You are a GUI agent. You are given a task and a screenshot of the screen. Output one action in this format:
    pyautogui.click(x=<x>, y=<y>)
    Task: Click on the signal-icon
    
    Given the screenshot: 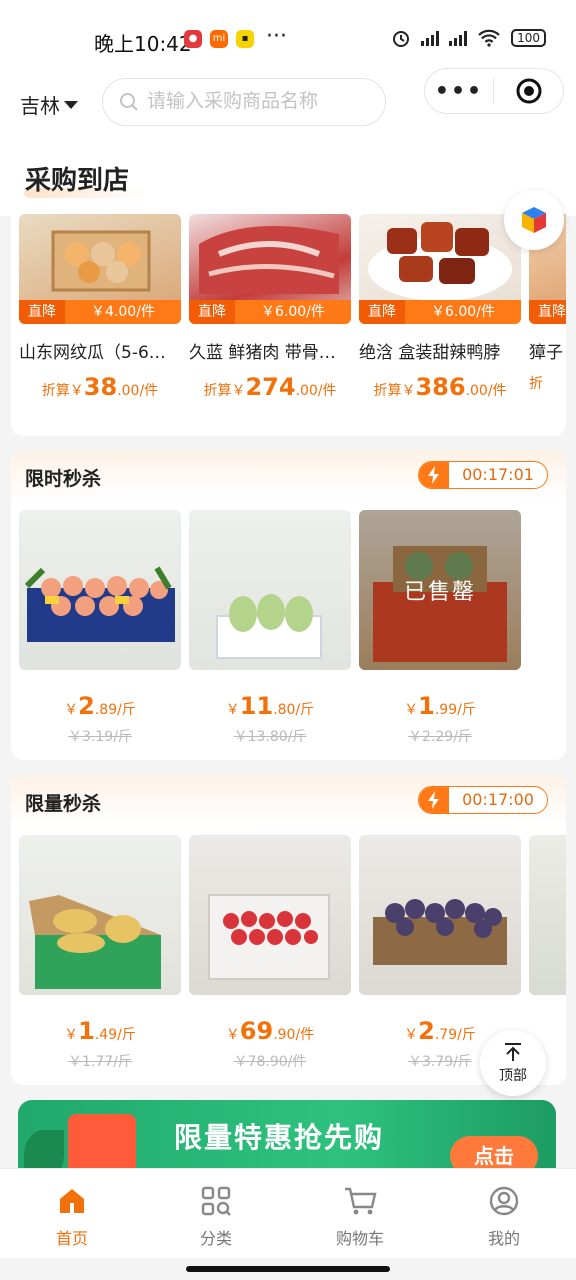 What is the action you would take?
    pyautogui.click(x=458, y=38)
    